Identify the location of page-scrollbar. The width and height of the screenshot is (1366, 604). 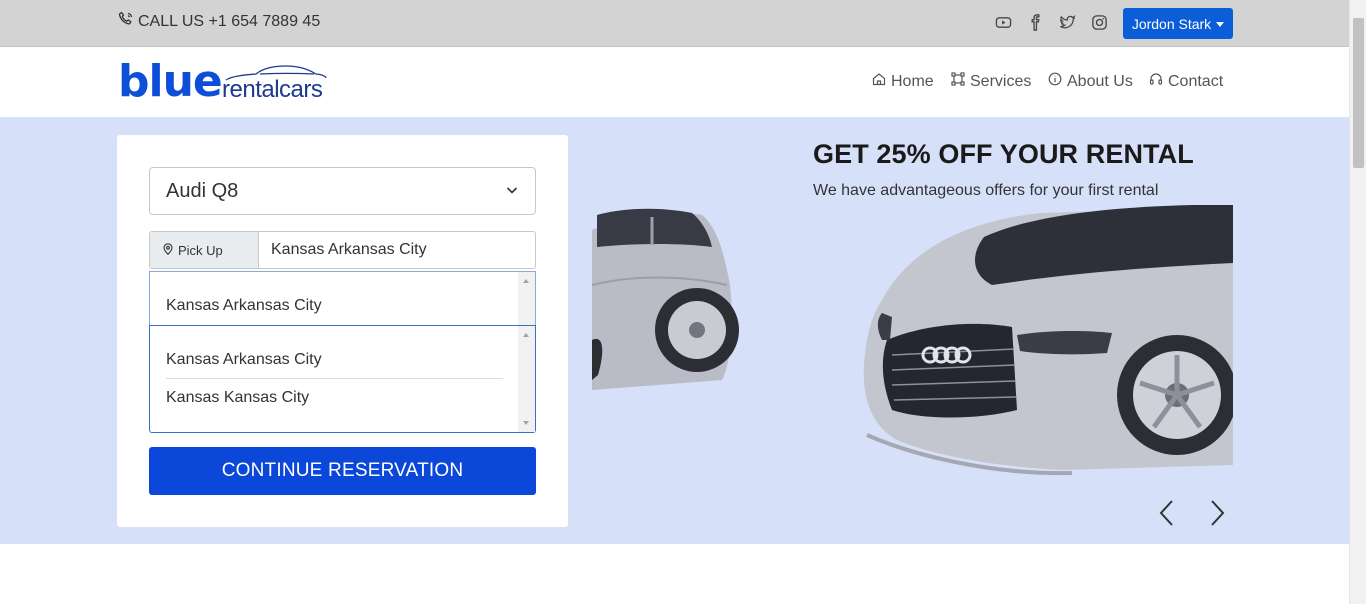
(1357, 302).